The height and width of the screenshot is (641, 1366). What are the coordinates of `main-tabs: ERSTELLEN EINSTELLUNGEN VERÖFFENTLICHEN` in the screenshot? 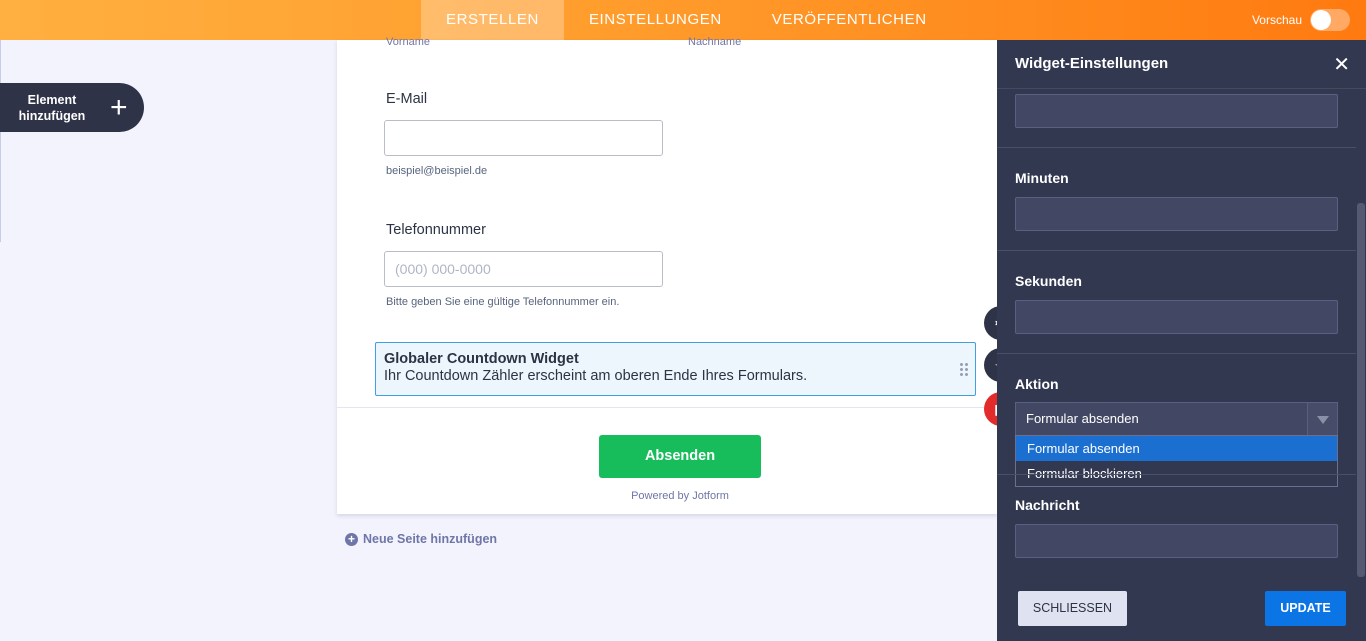 It's located at (686, 20).